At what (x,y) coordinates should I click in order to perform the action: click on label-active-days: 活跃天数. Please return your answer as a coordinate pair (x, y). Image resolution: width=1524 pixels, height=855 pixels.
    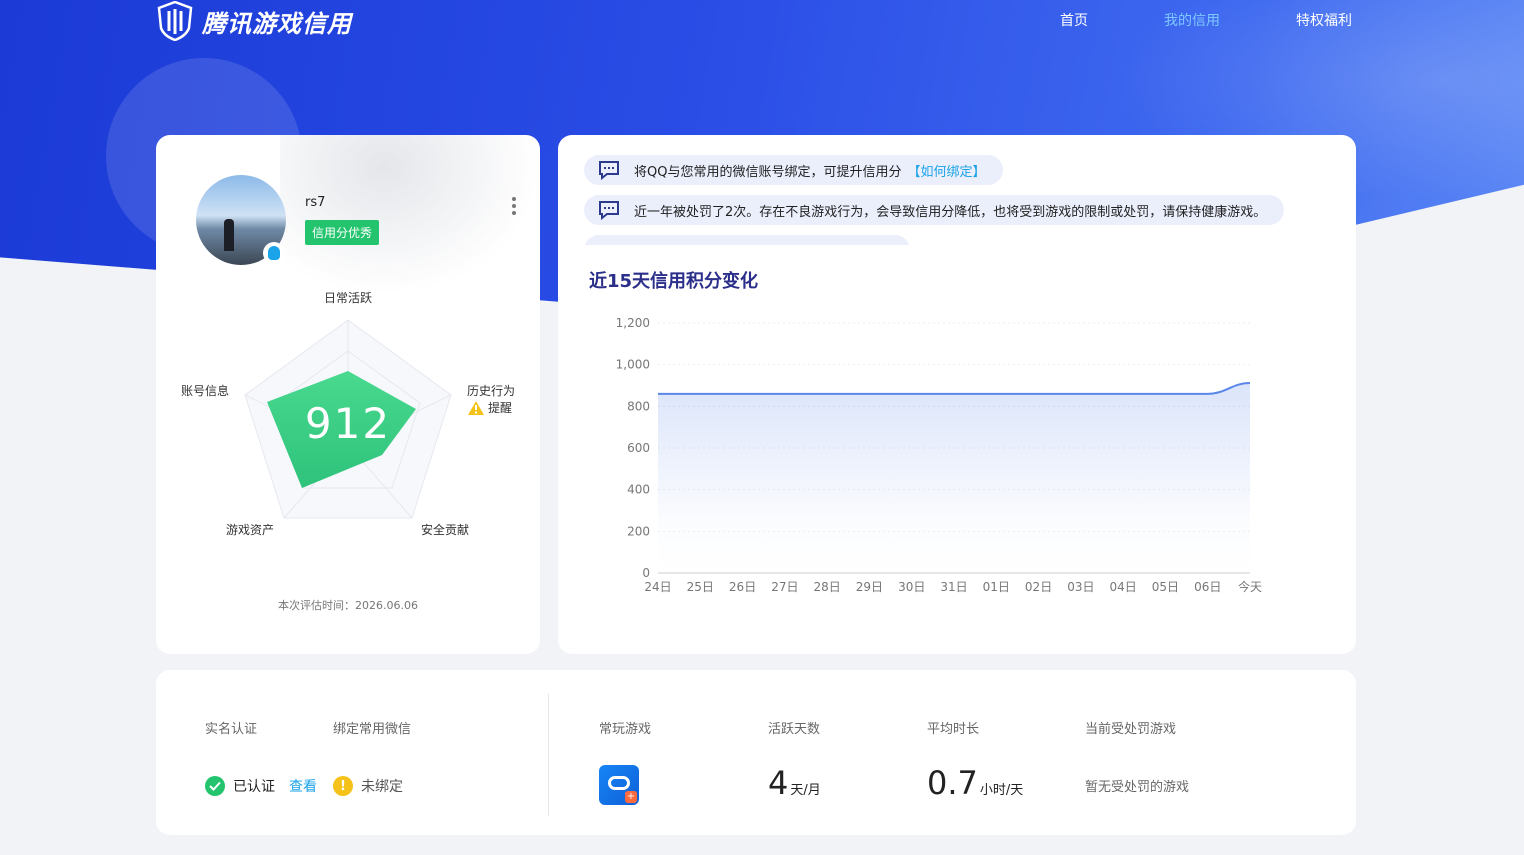
    Looking at the image, I should click on (794, 729).